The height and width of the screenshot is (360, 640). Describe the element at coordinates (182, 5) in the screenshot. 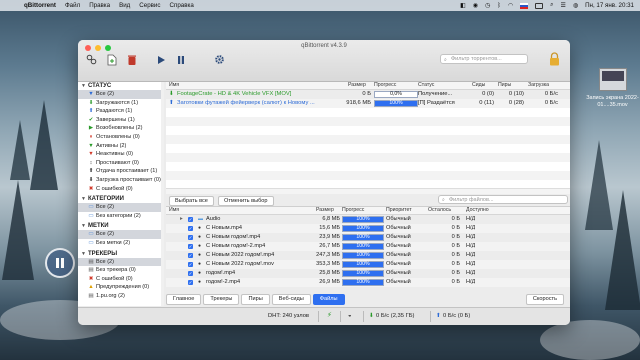

I see `menu-help: Справка` at that location.